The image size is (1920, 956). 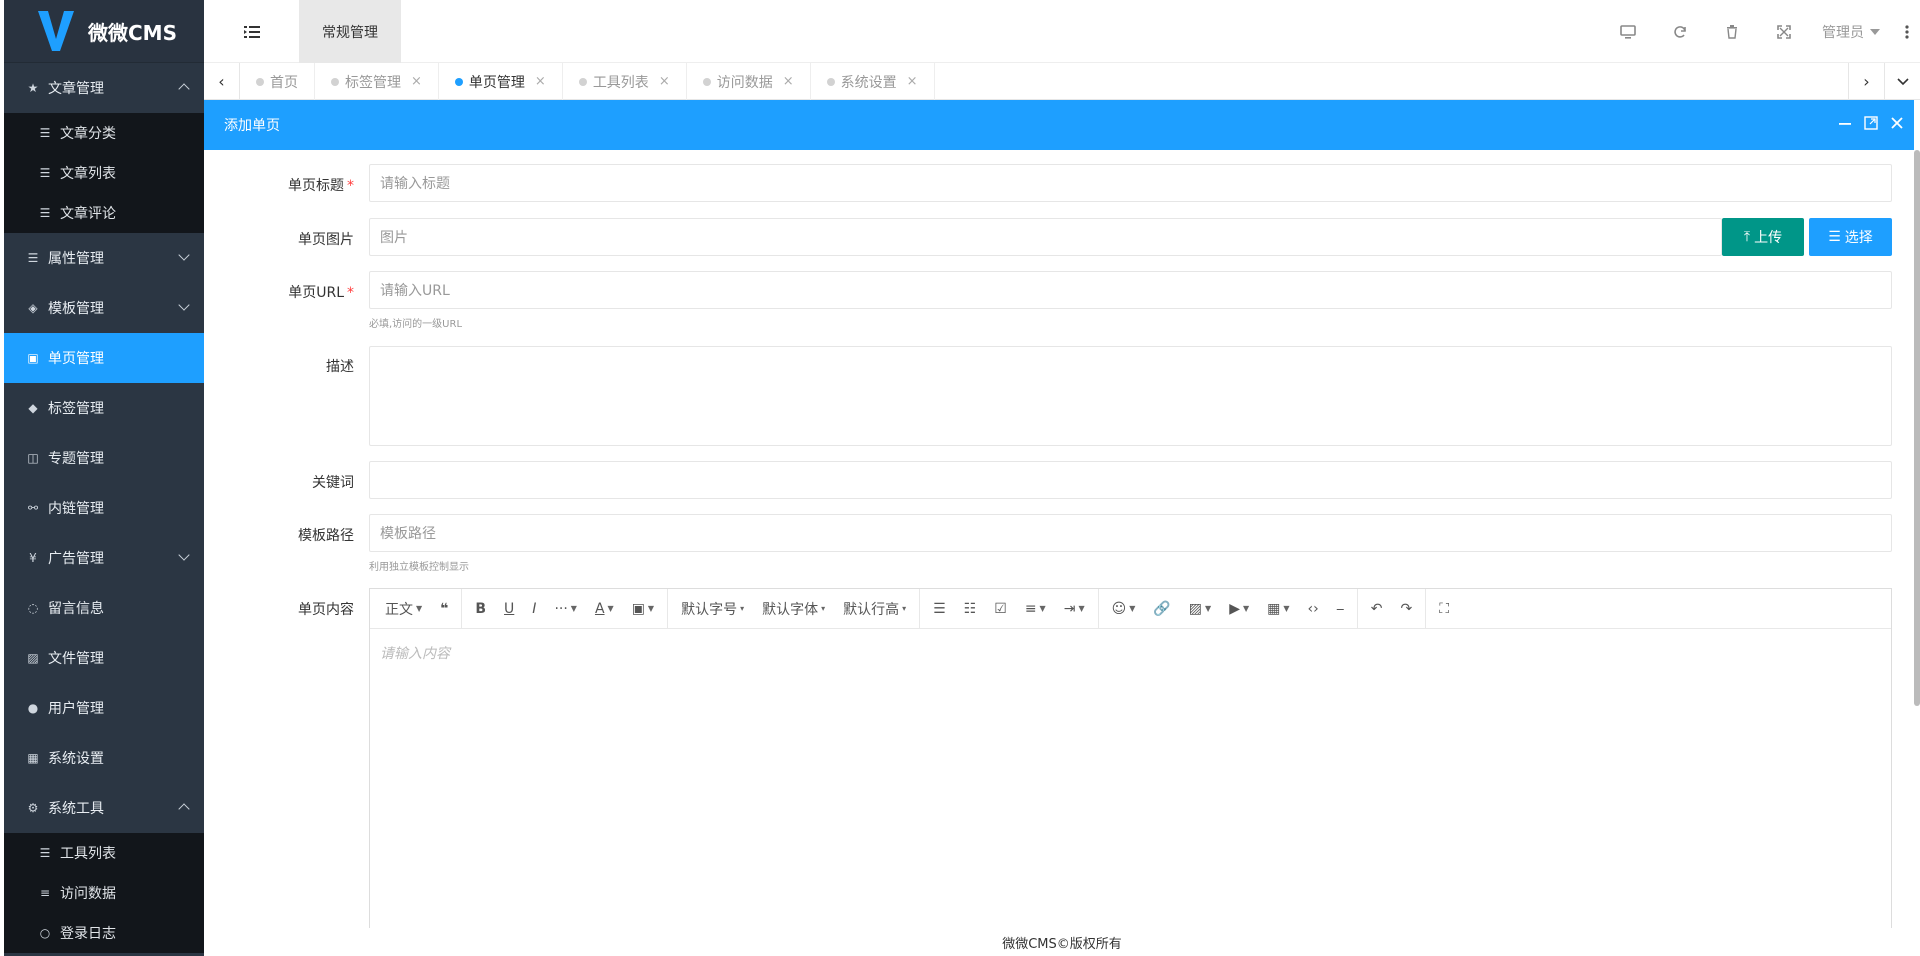 What do you see at coordinates (480, 609) in the screenshot?
I see `bold-icon: B` at bounding box center [480, 609].